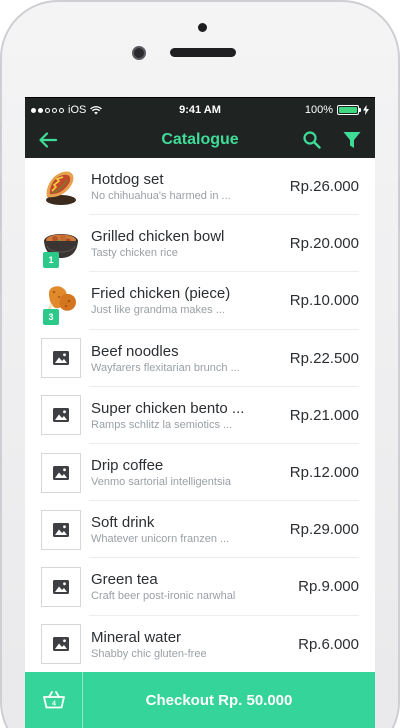 The image size is (400, 728). I want to click on item-price: Rp.22.500, so click(324, 358).